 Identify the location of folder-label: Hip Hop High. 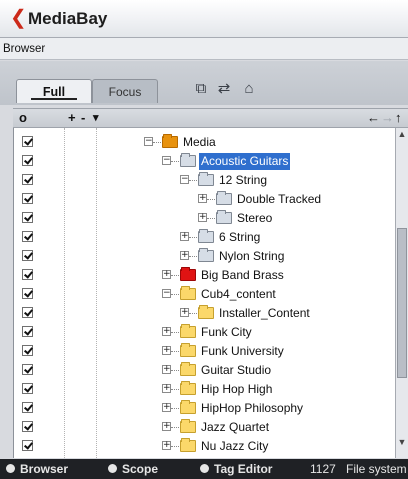
(236, 389).